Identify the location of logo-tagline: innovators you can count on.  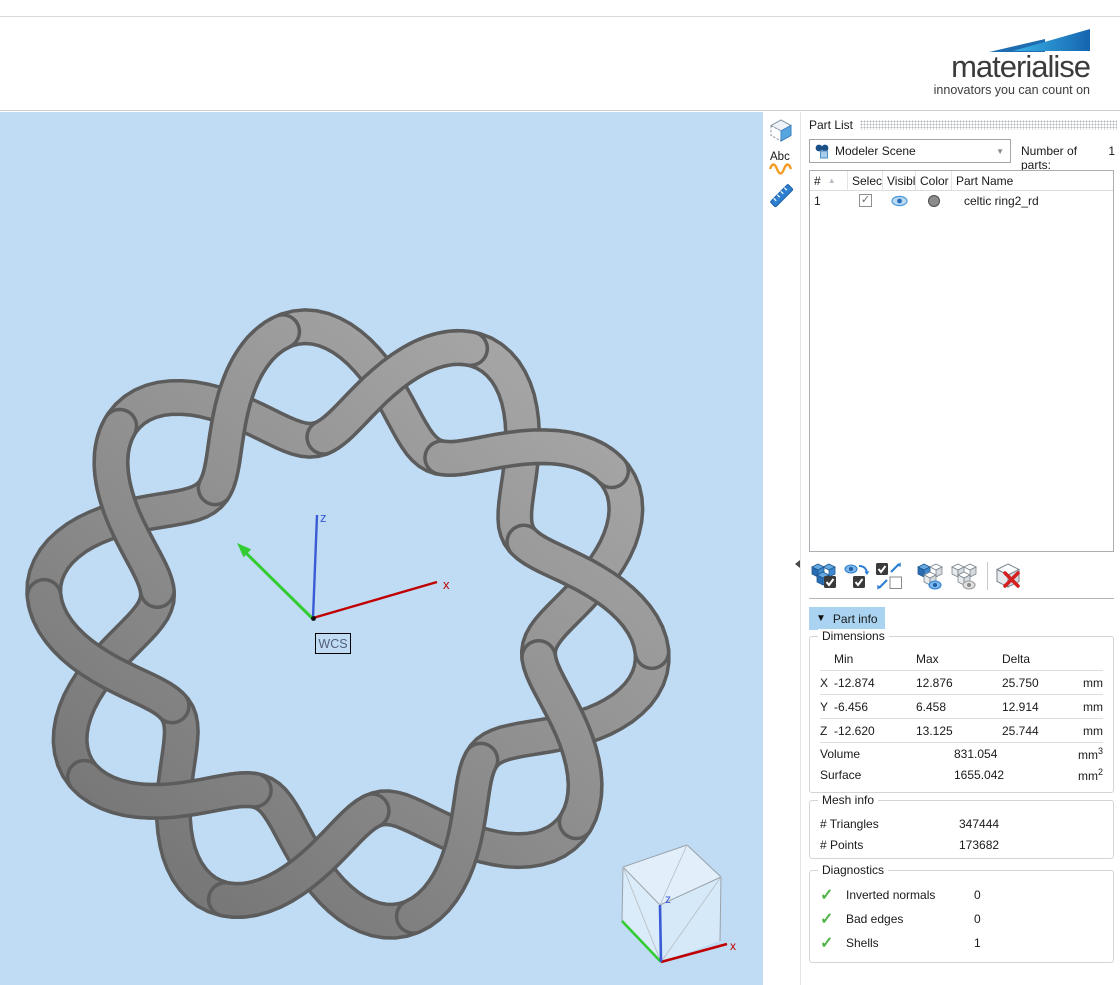
(1011, 90).